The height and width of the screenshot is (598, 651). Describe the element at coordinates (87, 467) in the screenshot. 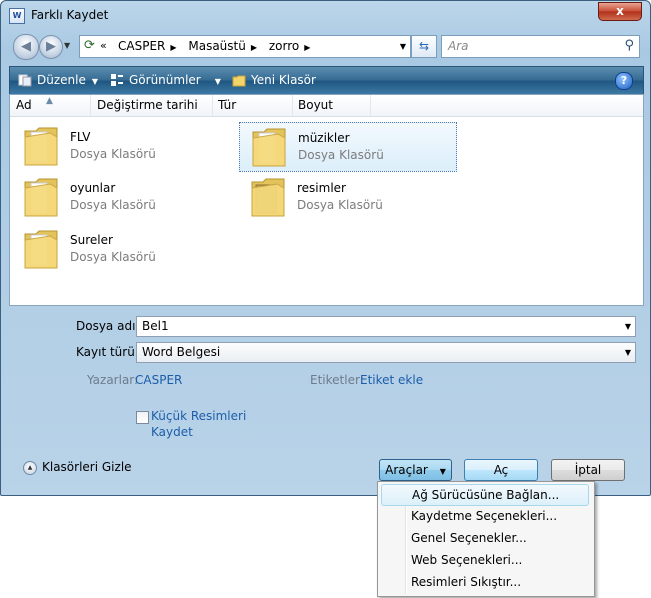

I see `hide-folders-button: Klasörleri Gizle` at that location.